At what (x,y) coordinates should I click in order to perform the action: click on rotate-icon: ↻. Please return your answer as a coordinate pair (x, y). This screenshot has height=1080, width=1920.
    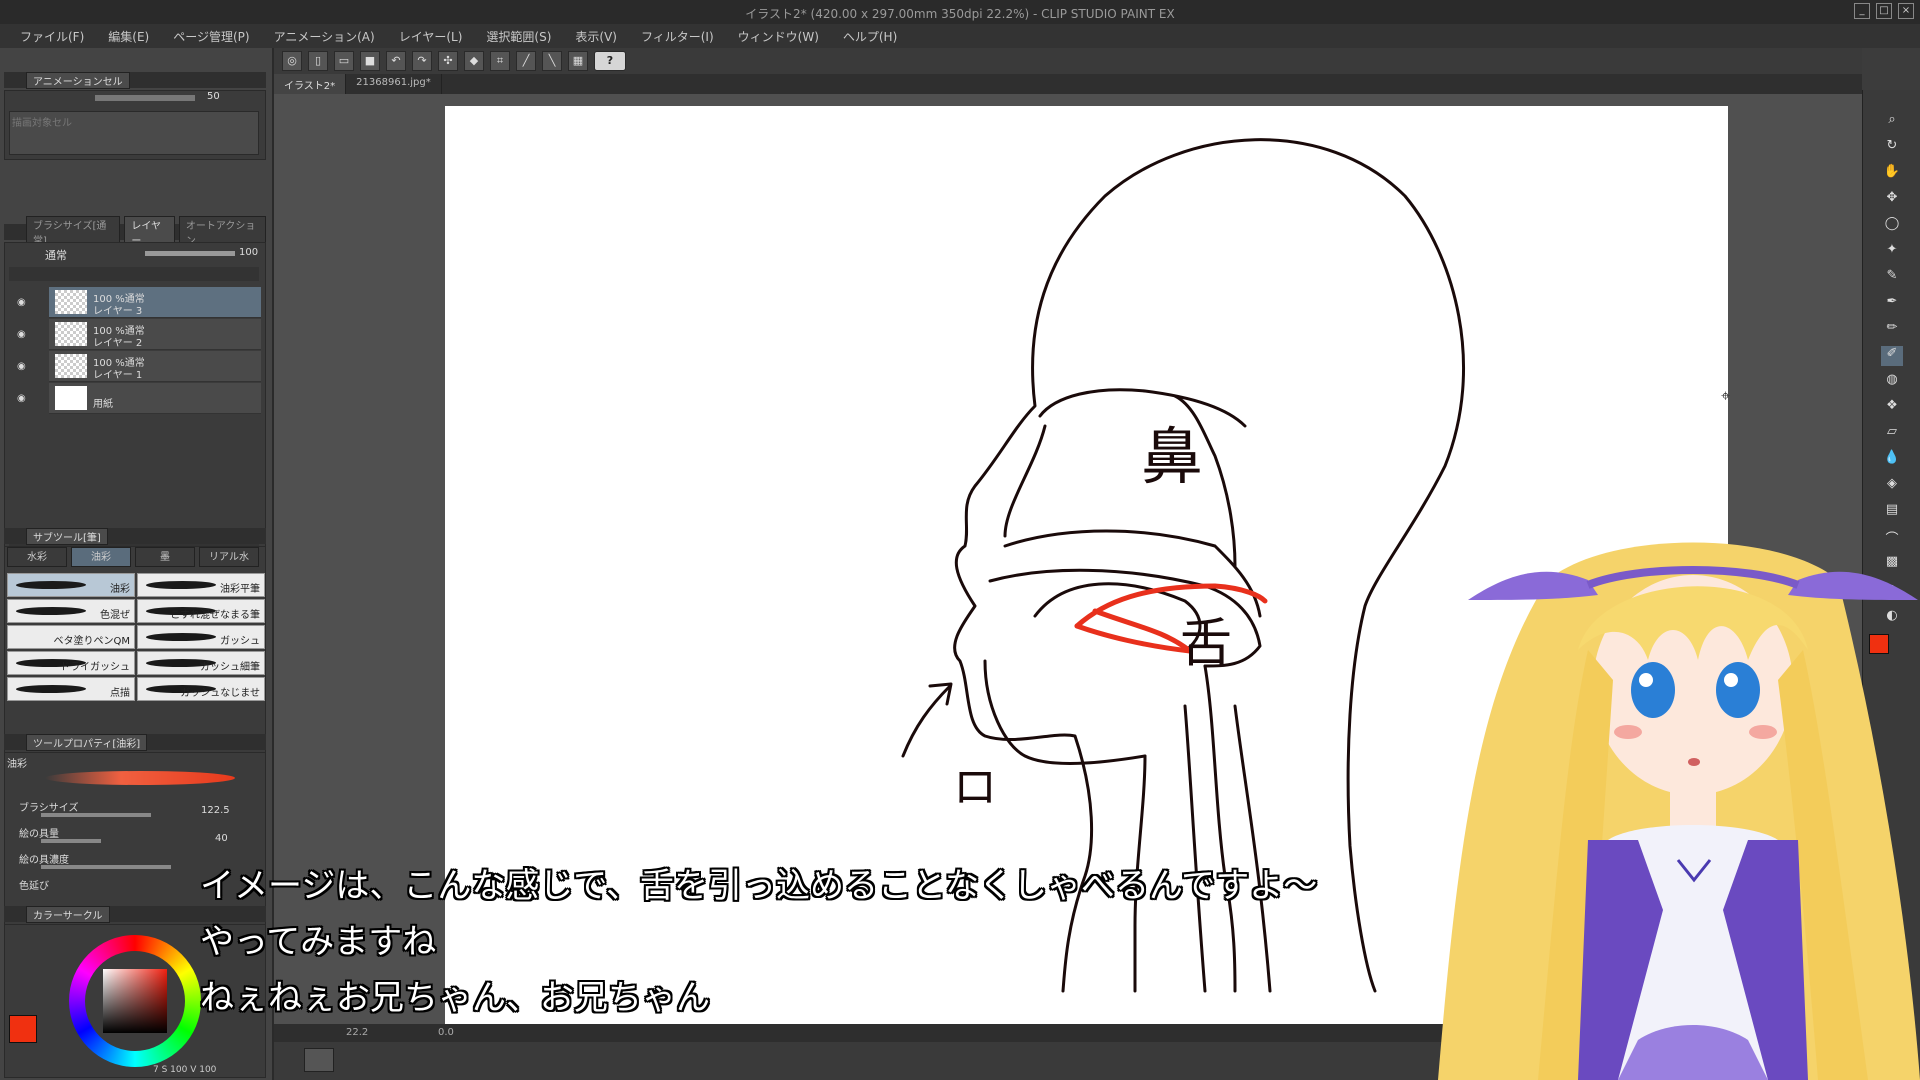
    Looking at the image, I should click on (1892, 148).